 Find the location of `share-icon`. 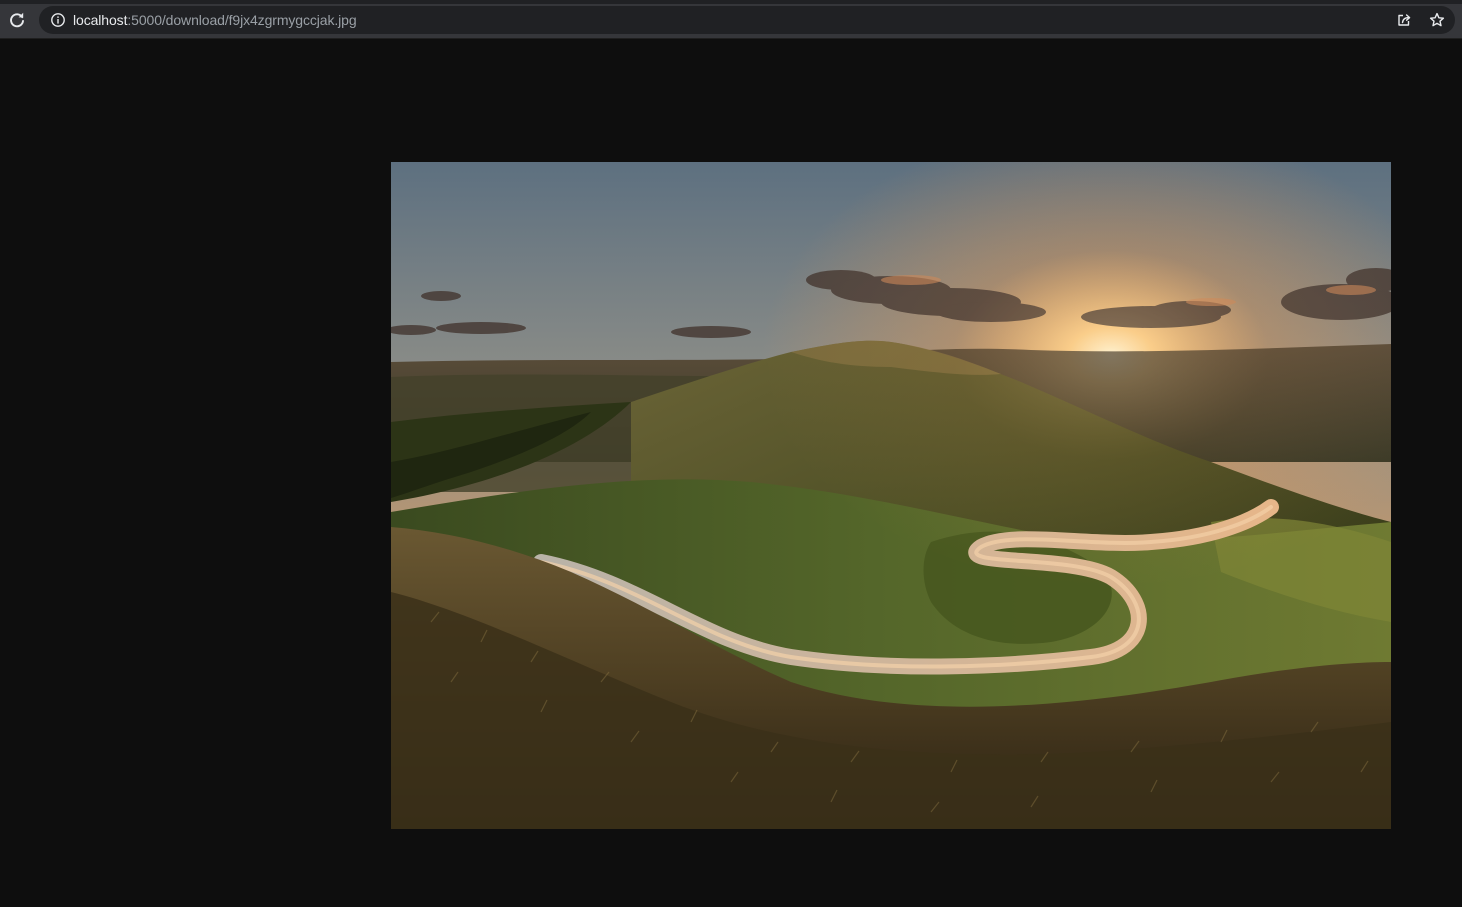

share-icon is located at coordinates (1404, 20).